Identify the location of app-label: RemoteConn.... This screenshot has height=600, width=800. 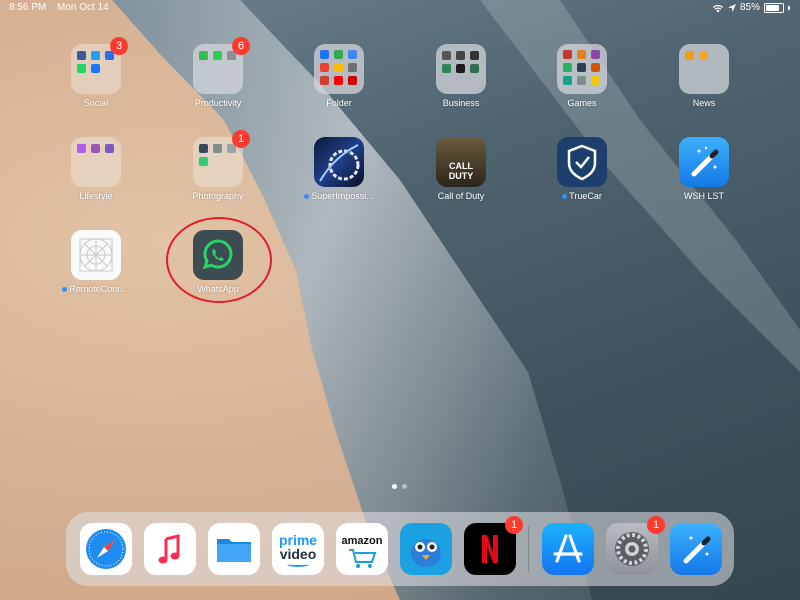
(96, 289).